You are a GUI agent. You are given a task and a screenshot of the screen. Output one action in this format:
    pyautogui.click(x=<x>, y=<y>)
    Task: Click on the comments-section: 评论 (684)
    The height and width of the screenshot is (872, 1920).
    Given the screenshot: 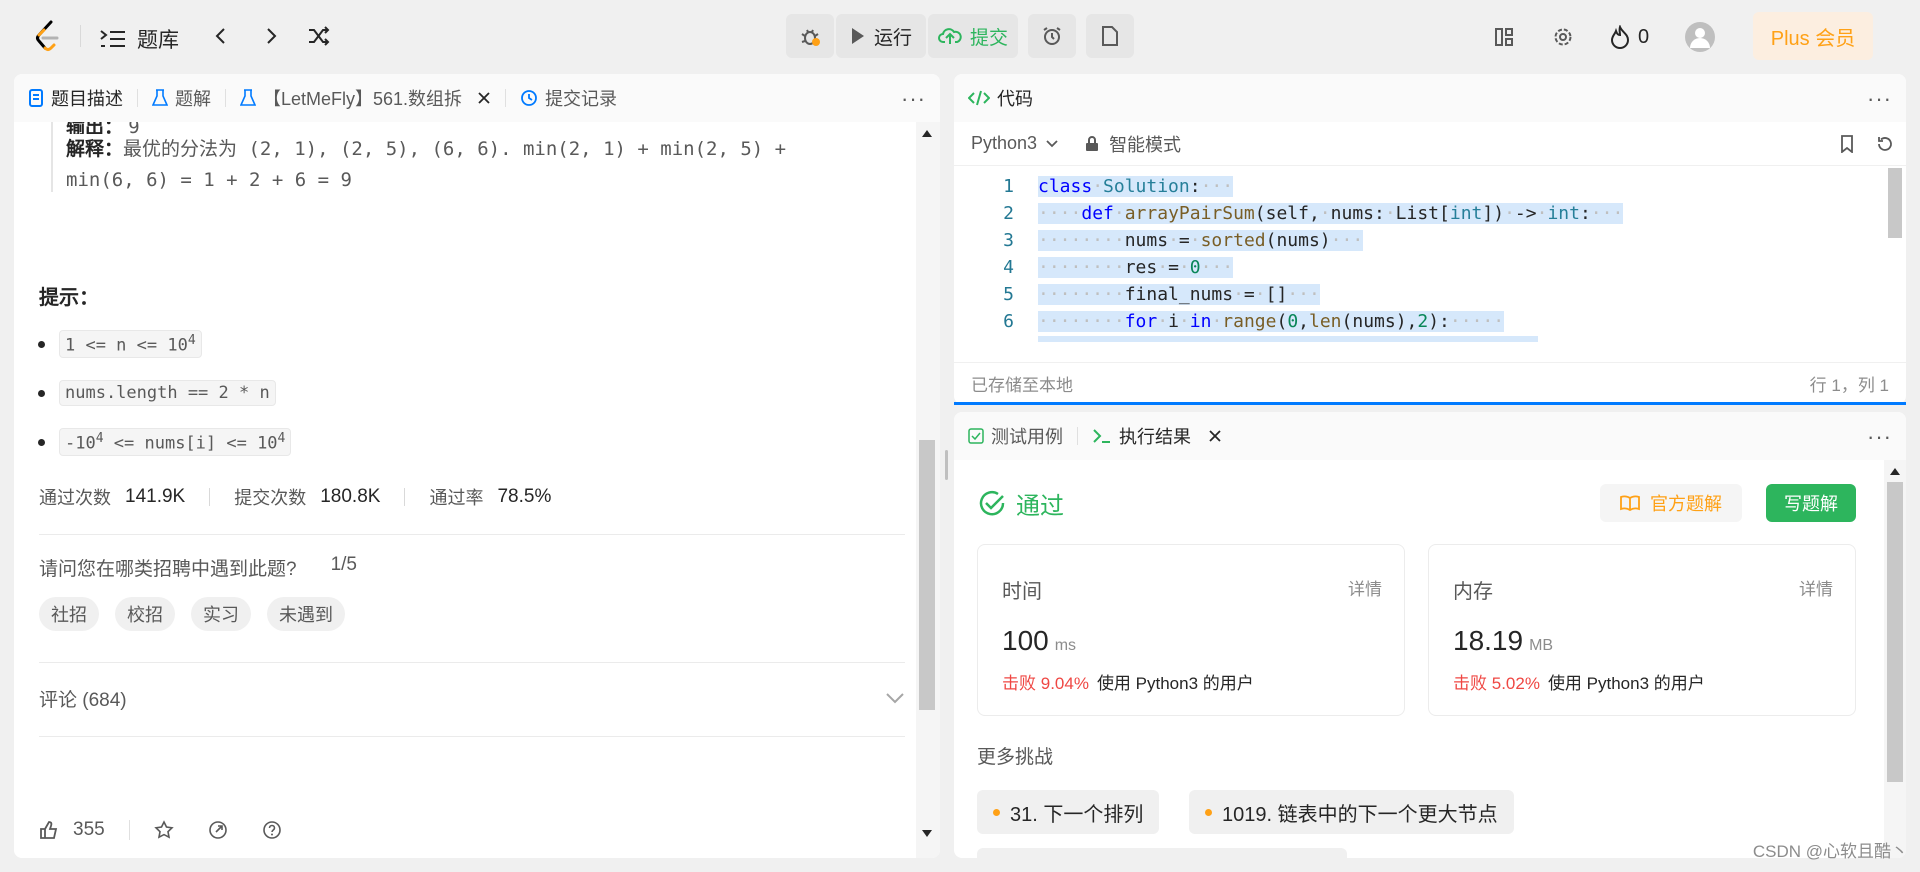 What is the action you would take?
    pyautogui.click(x=472, y=698)
    